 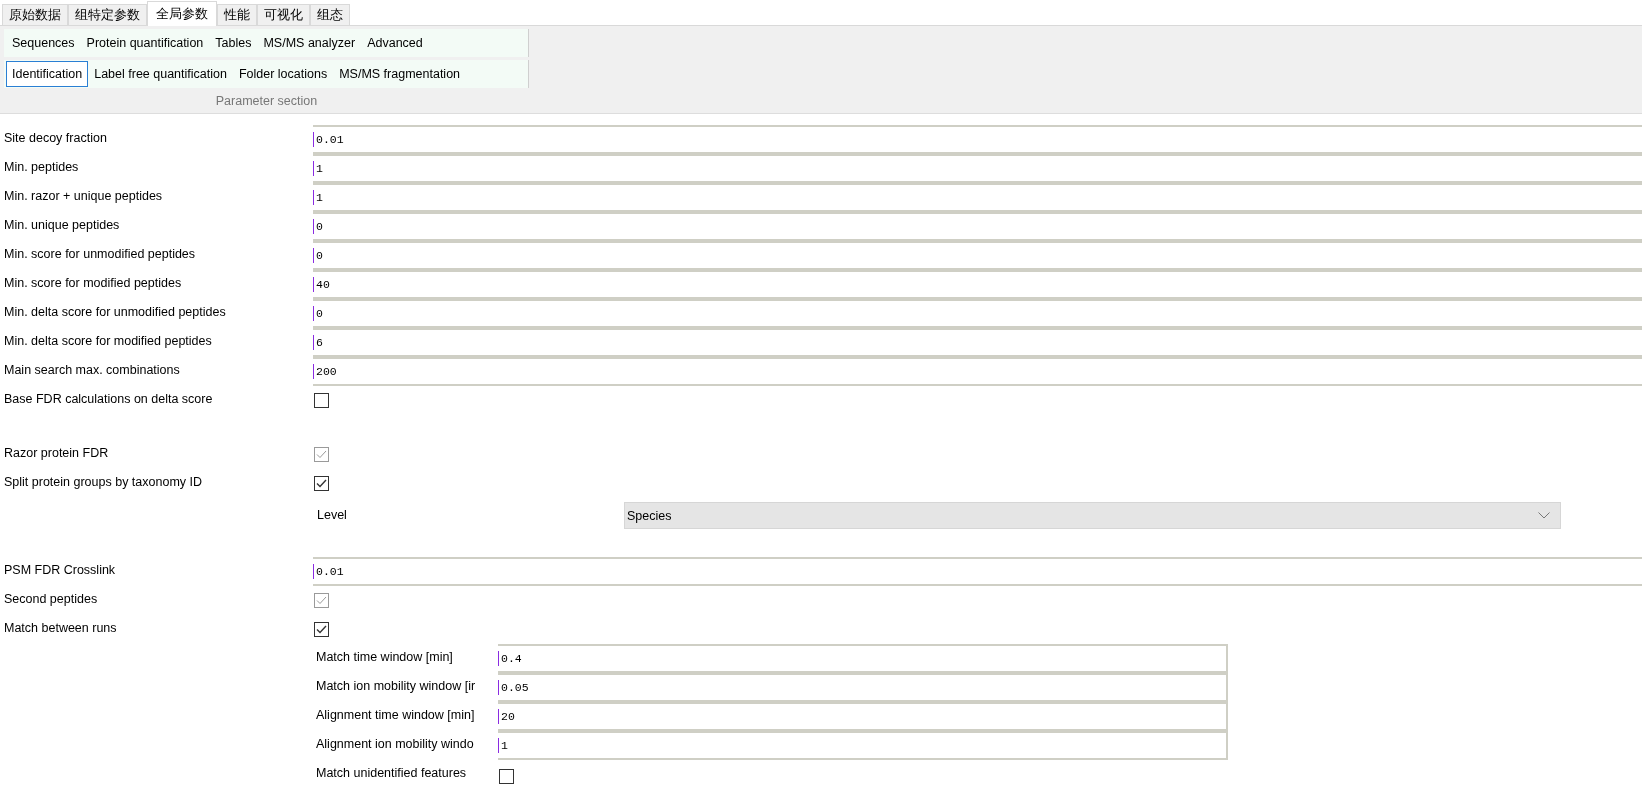 I want to click on field-label: Min. score for modified peptides, so click(x=93, y=282).